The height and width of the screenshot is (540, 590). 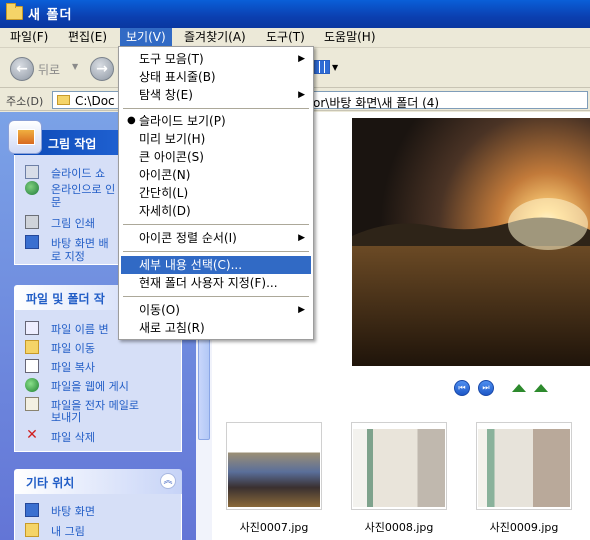 I want to click on forward-arrow-icon: →, so click(x=102, y=69).